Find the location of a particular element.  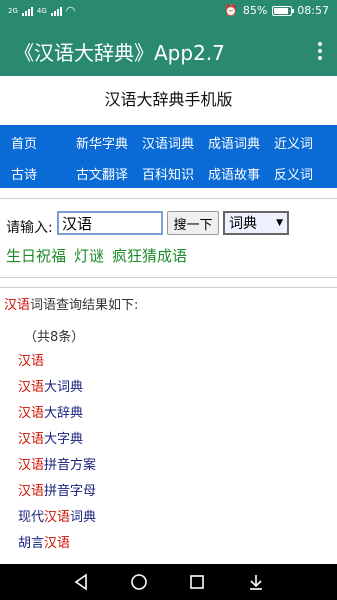

result-post: 大词典 is located at coordinates (64, 387).